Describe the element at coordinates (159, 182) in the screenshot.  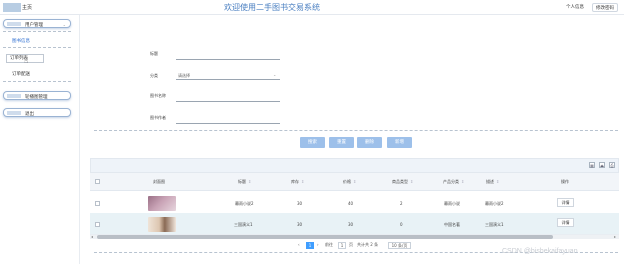
I see `column-header-cover: 封面图` at that location.